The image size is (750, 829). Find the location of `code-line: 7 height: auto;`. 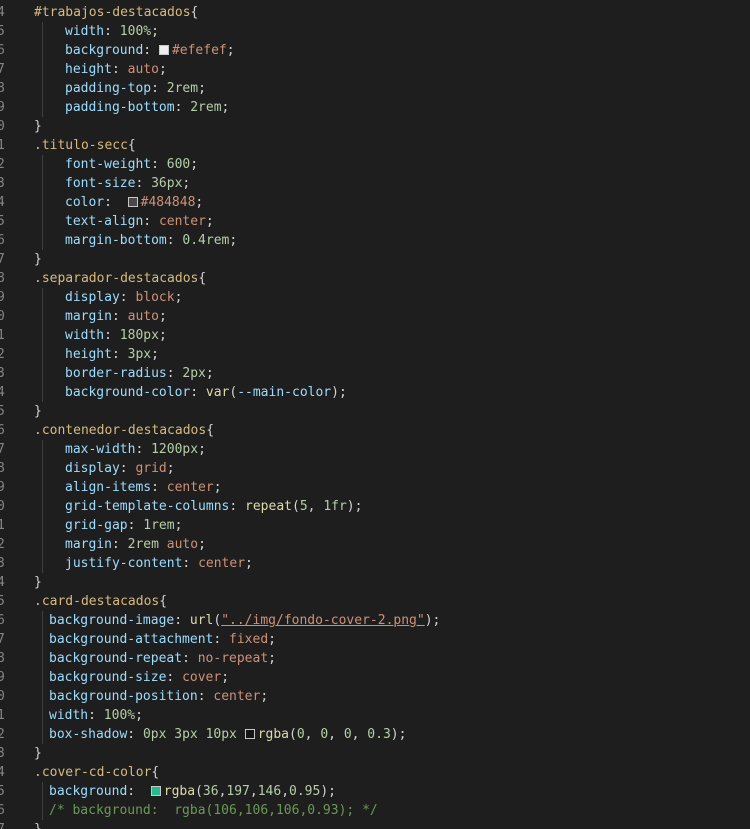

code-line: 7 height: auto; is located at coordinates (375, 69).